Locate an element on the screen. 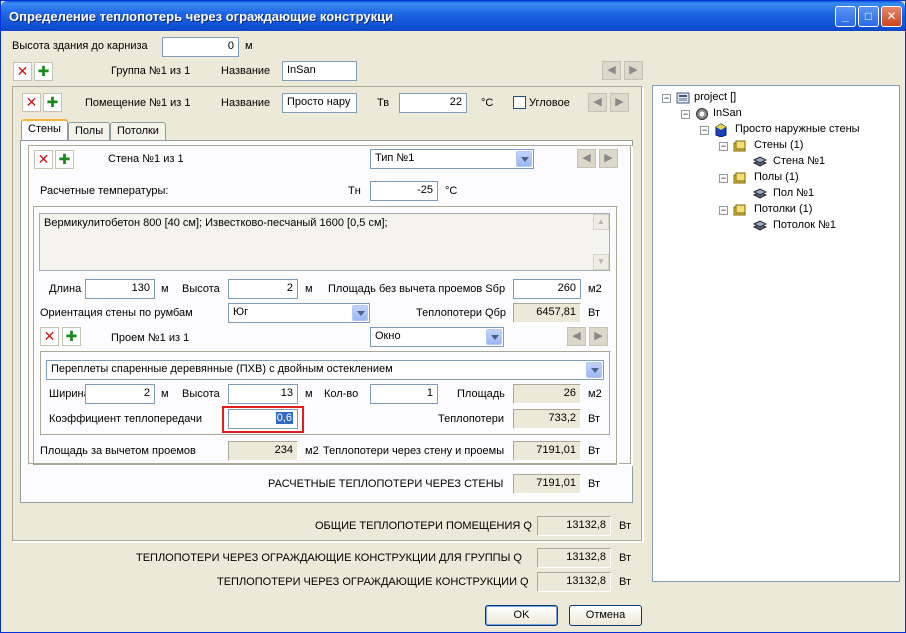  building-height-input: 0 is located at coordinates (200, 47).